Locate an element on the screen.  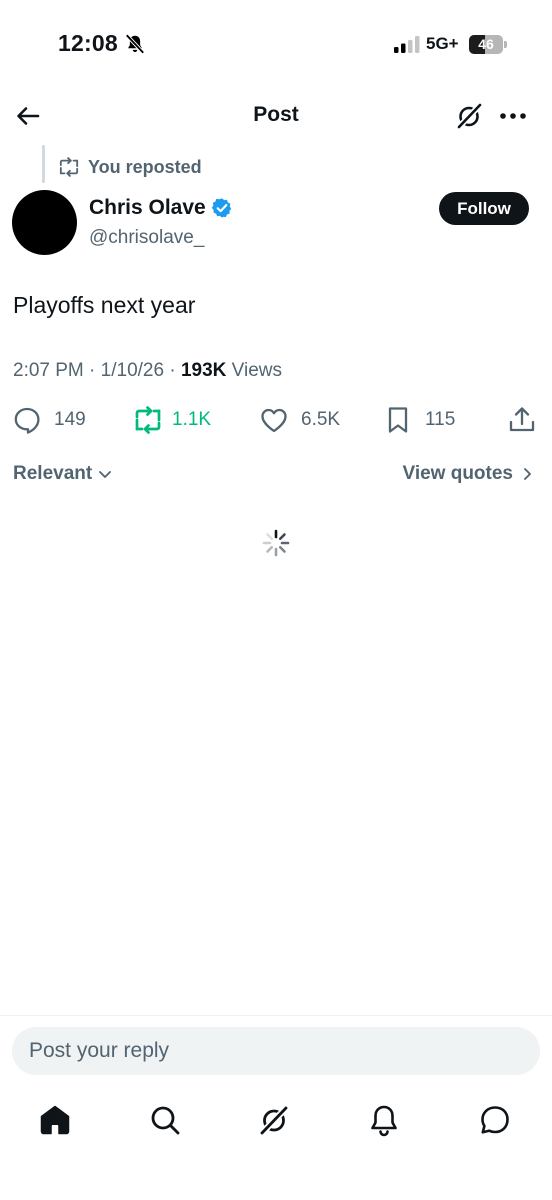
messages-icon is located at coordinates (495, 1120).